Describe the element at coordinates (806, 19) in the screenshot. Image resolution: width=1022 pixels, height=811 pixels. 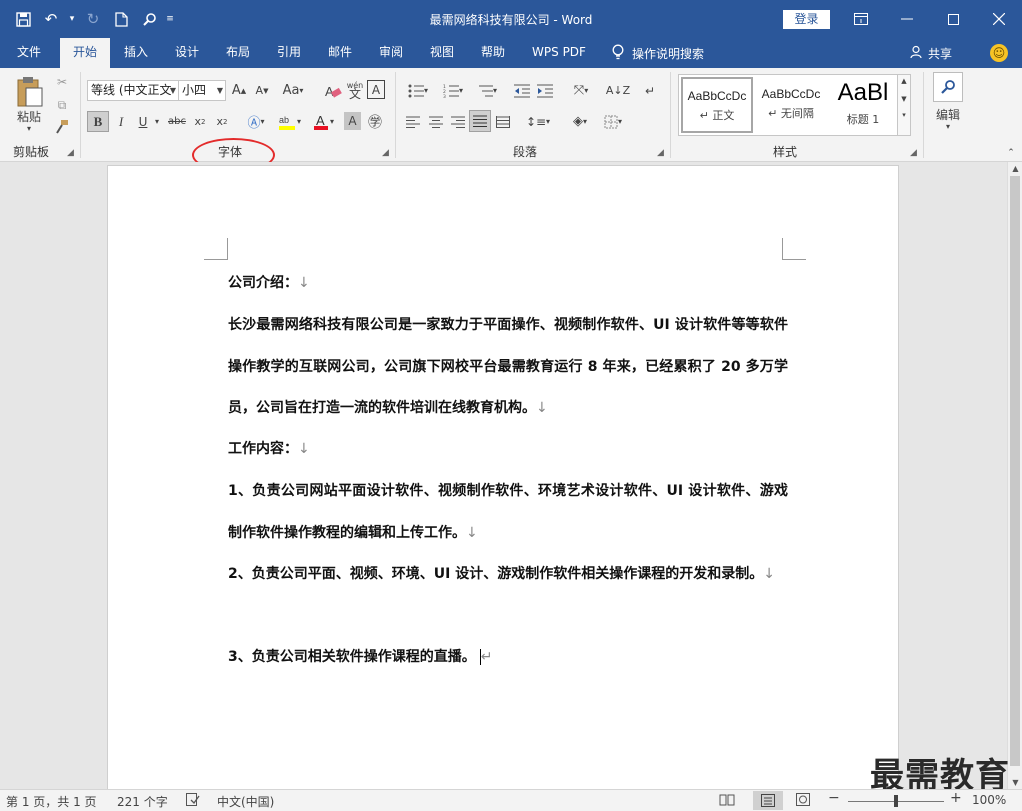
I see `login-button: 登录` at that location.